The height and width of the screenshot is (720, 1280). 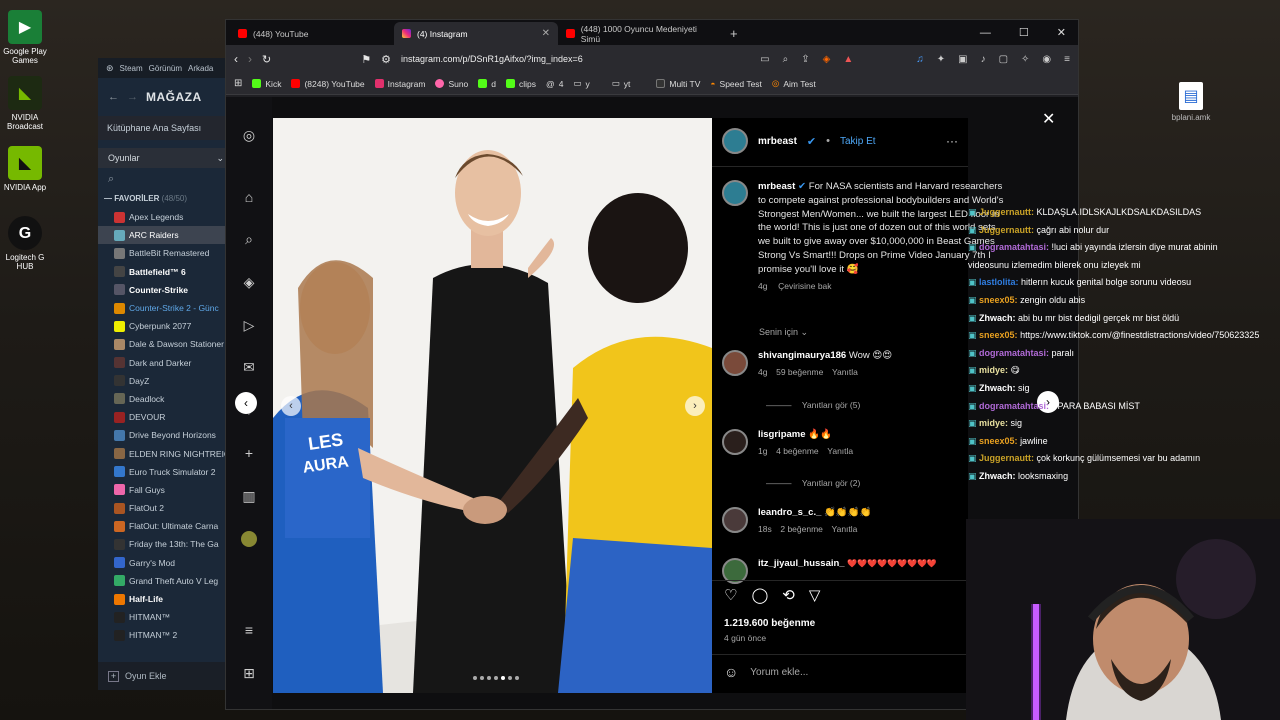 I want to click on rewards-icon: ▲, so click(x=848, y=59).